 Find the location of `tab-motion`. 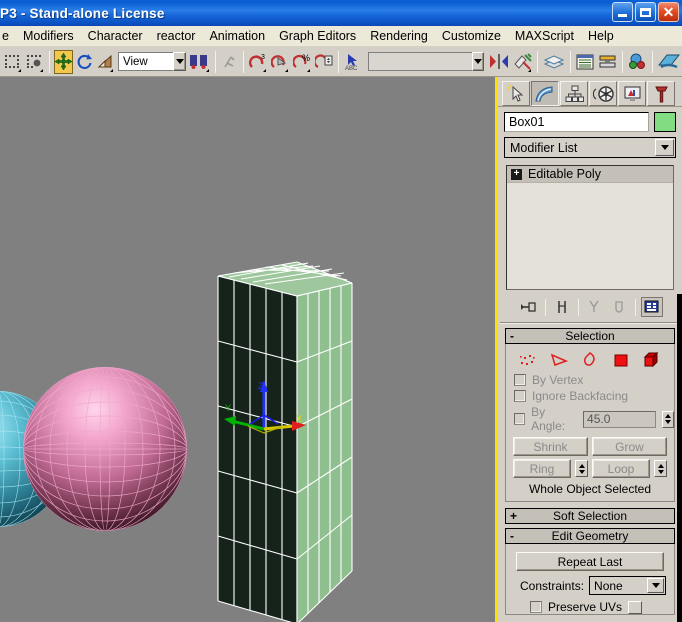

tab-motion is located at coordinates (603, 93).